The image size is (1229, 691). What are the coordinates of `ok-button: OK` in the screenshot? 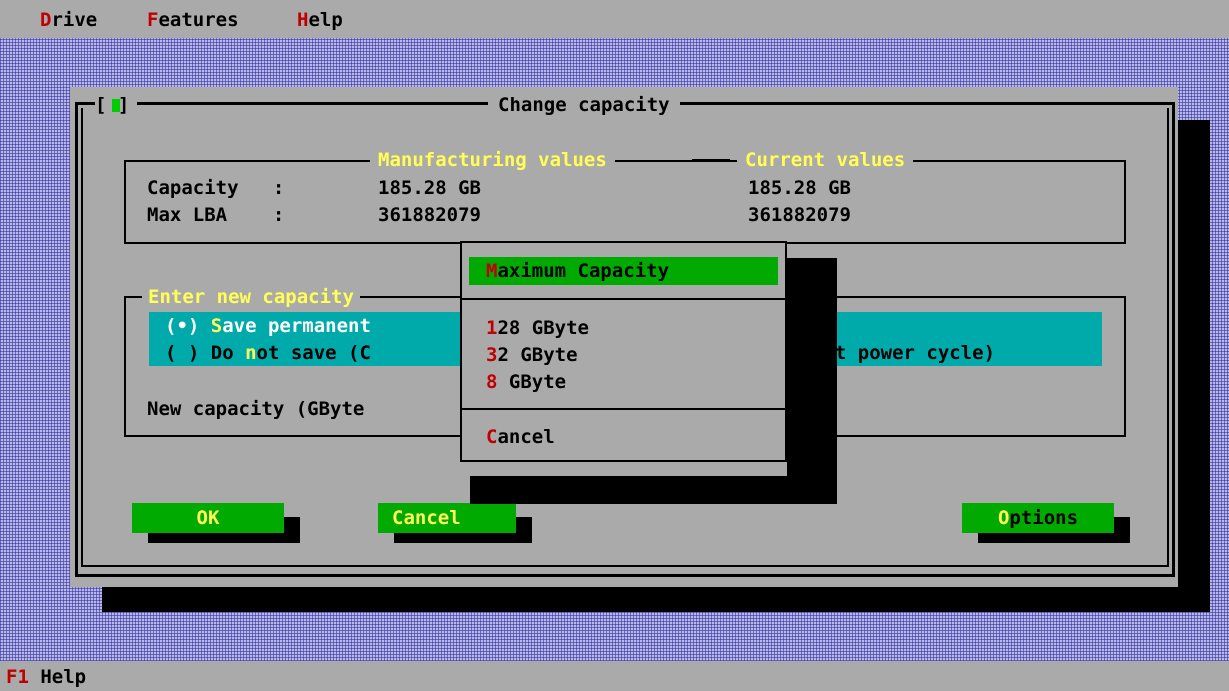 It's located at (208, 518).